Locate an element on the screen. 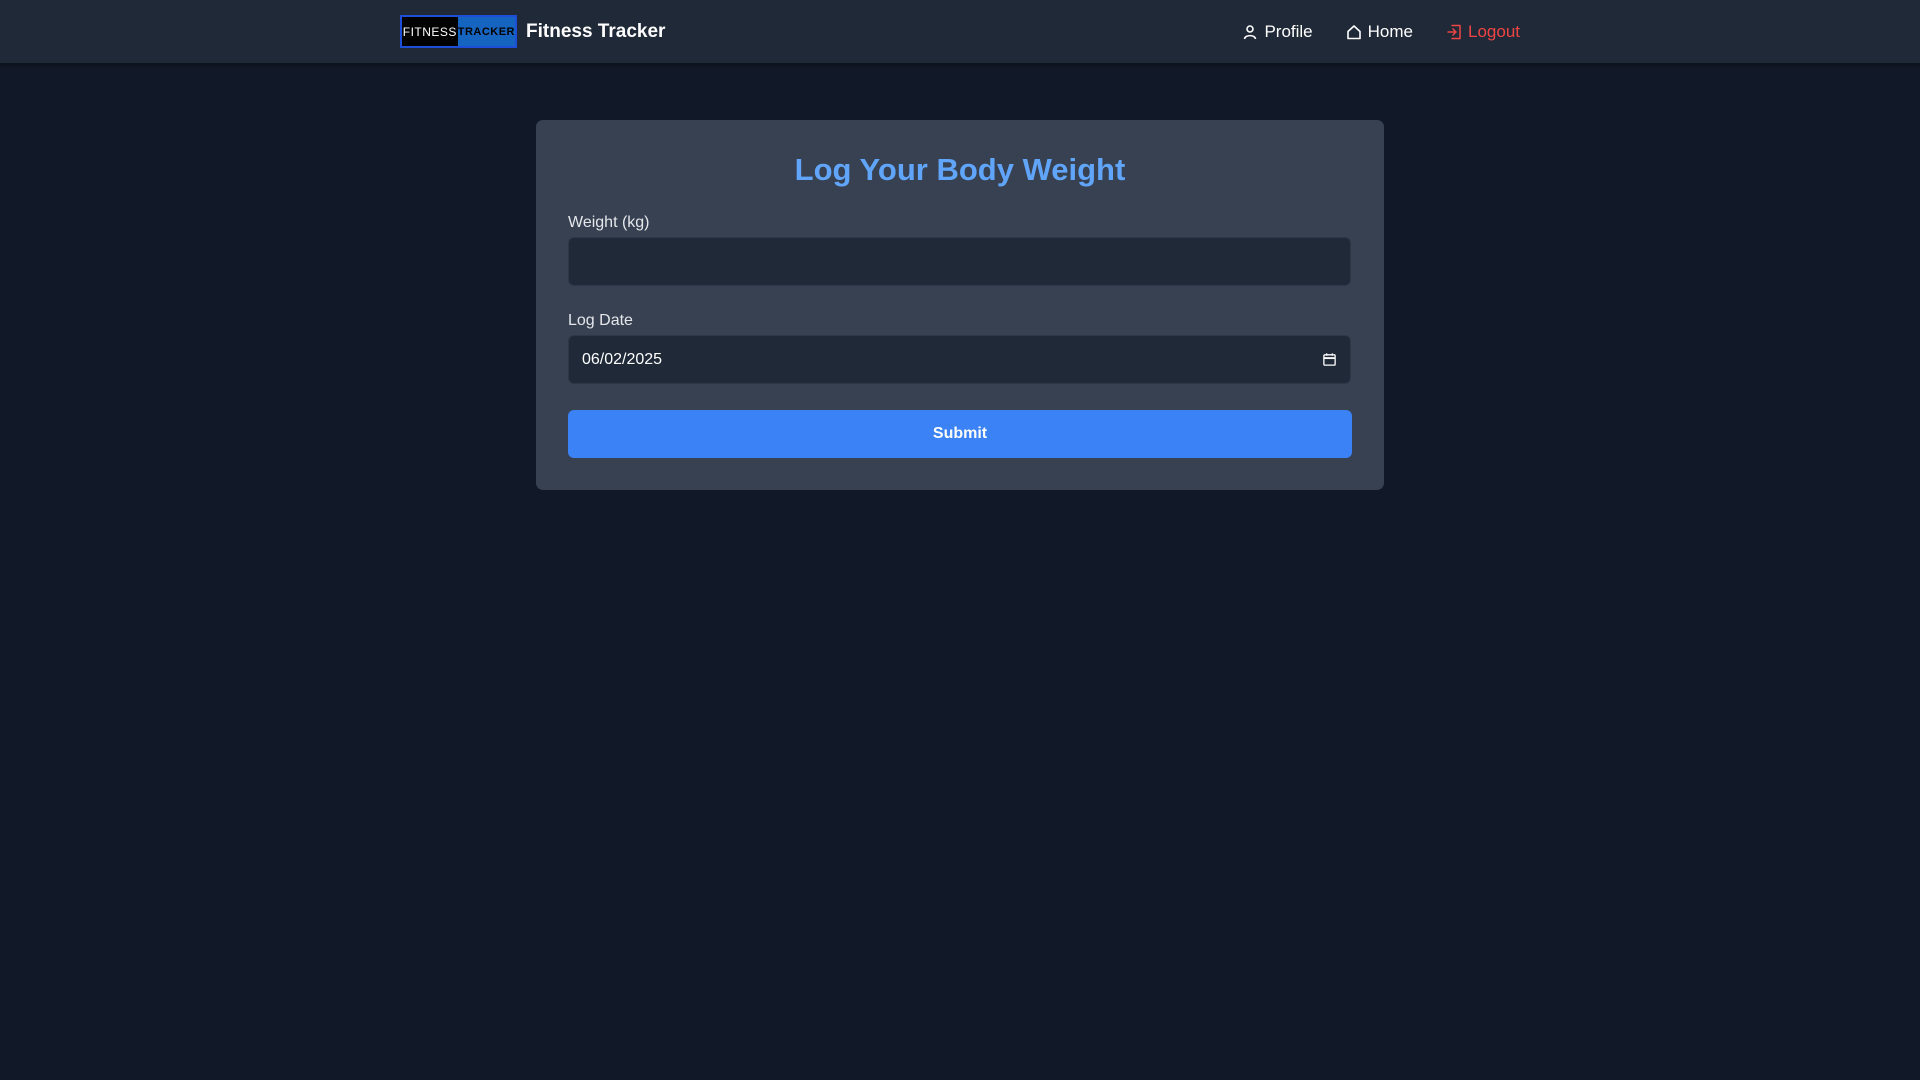 Image resolution: width=1920 pixels, height=1080 pixels. page-title: Log Your Body Weight is located at coordinates (960, 169).